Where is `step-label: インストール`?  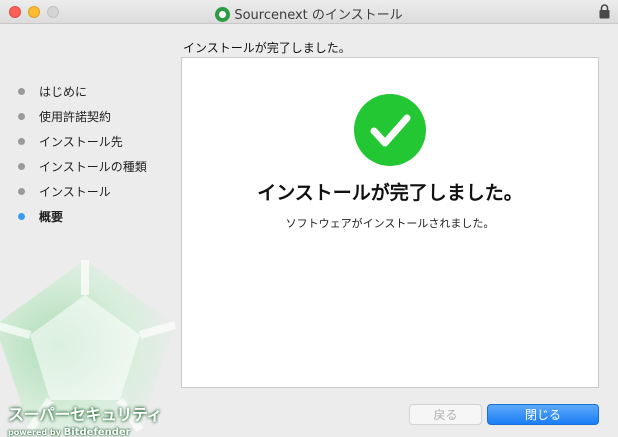 step-label: インストール is located at coordinates (75, 192).